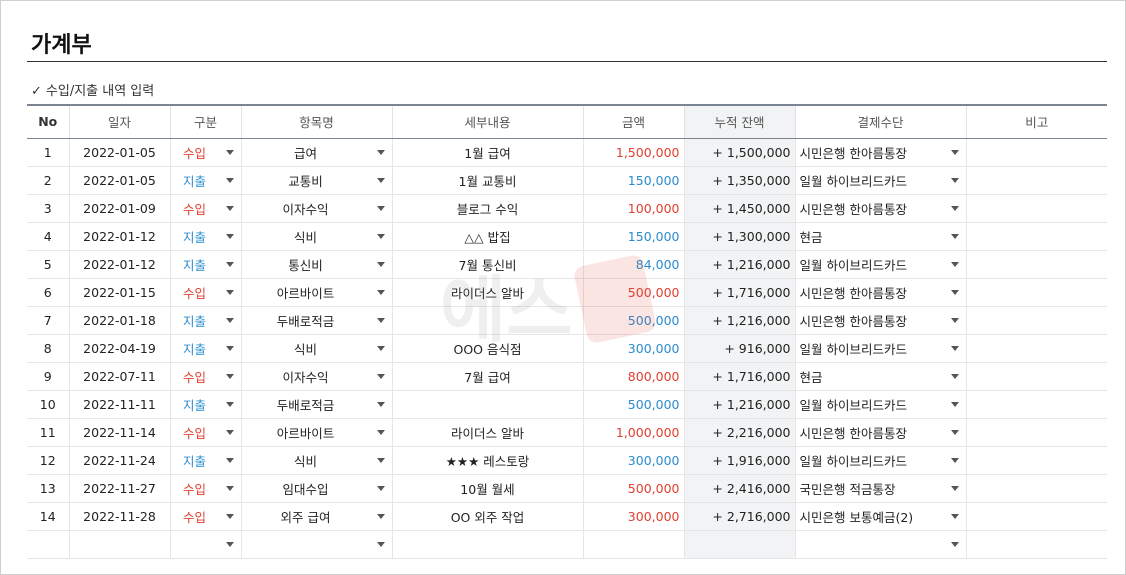  What do you see at coordinates (880, 236) in the screenshot?
I see `cell-payment-dropdown: 현금` at bounding box center [880, 236].